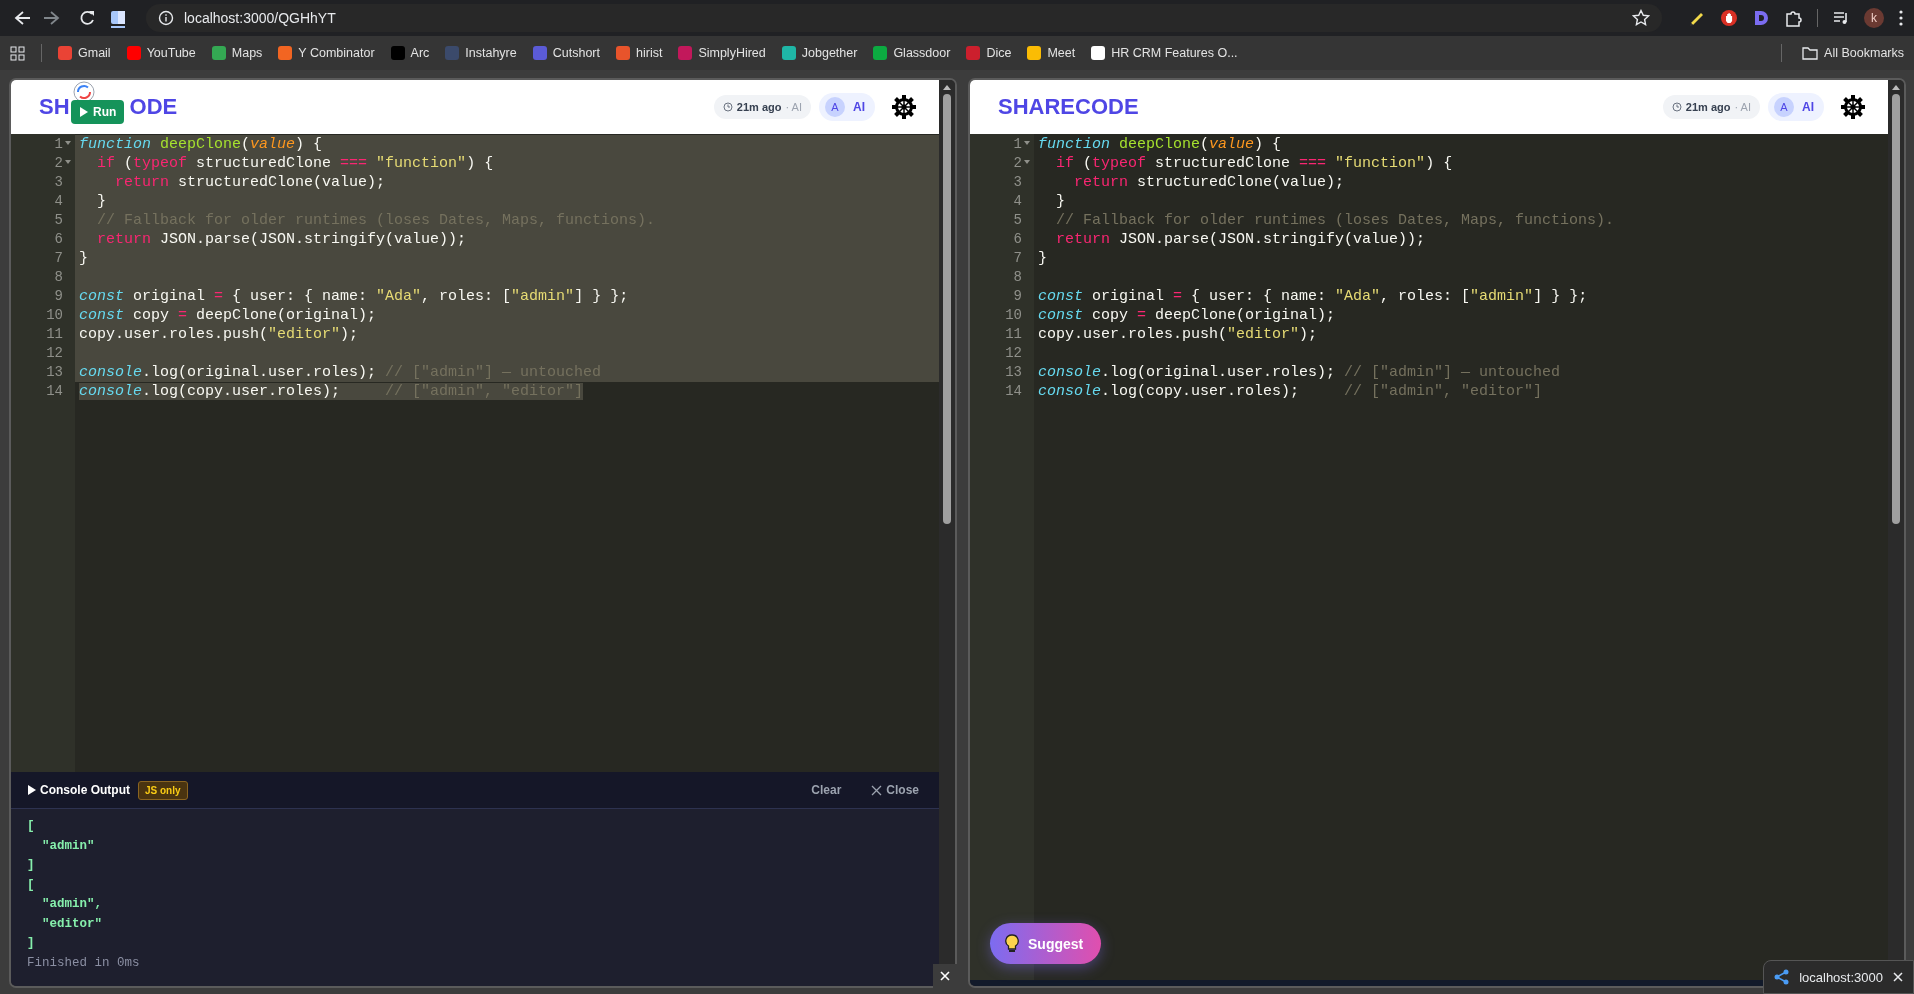 This screenshot has height=994, width=1914. I want to click on play-icon, so click(84, 112).